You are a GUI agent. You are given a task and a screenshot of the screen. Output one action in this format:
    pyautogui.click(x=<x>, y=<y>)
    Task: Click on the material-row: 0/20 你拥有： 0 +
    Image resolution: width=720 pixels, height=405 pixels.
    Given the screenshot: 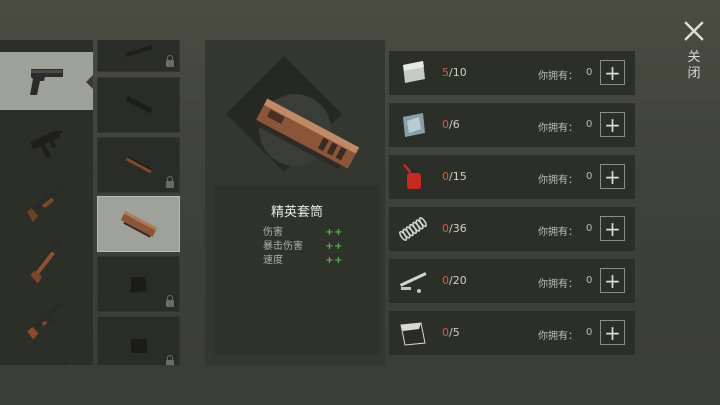 What is the action you would take?
    pyautogui.click(x=512, y=281)
    